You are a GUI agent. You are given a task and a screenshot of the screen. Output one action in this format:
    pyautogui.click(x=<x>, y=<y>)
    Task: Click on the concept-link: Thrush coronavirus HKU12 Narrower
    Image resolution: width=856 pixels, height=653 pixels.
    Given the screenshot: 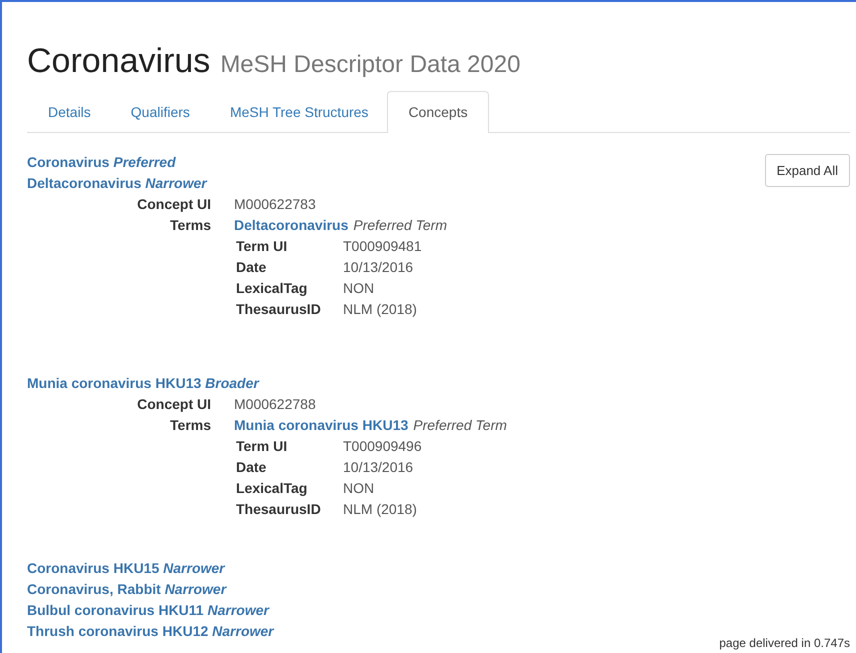 What is the action you would take?
    pyautogui.click(x=150, y=631)
    